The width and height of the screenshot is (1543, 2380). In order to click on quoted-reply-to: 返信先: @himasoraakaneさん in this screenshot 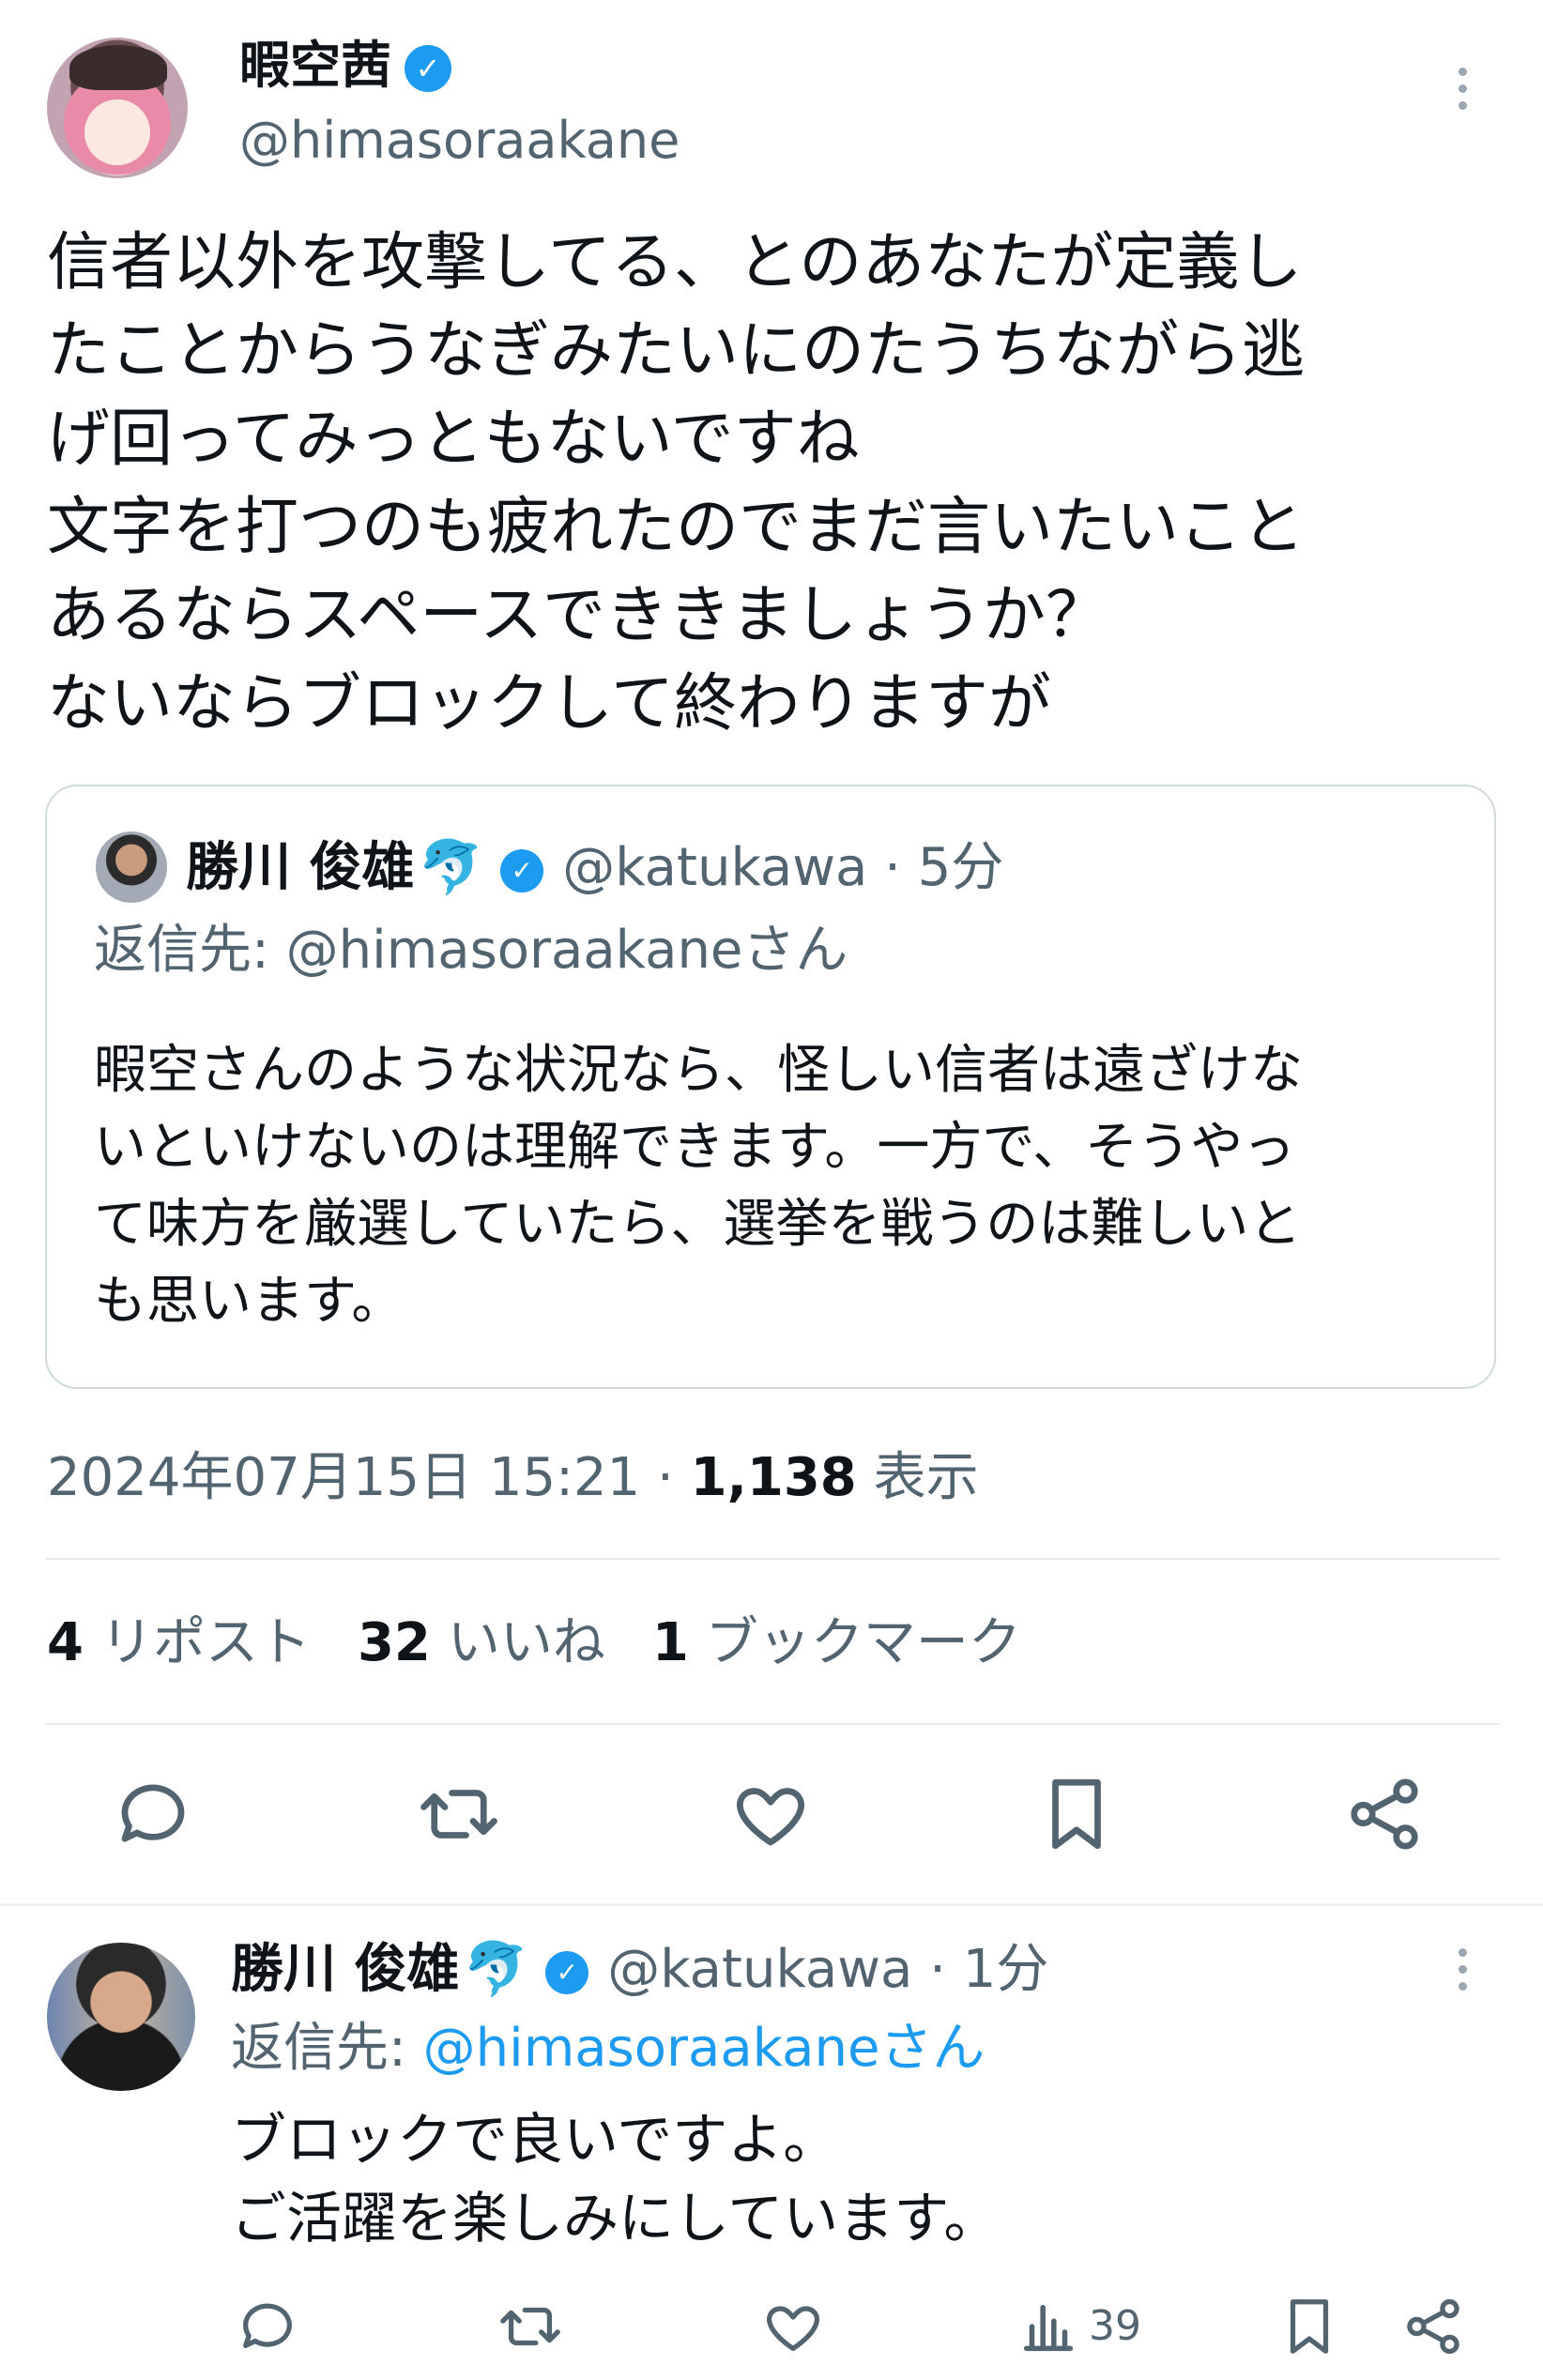, I will do `click(471, 950)`.